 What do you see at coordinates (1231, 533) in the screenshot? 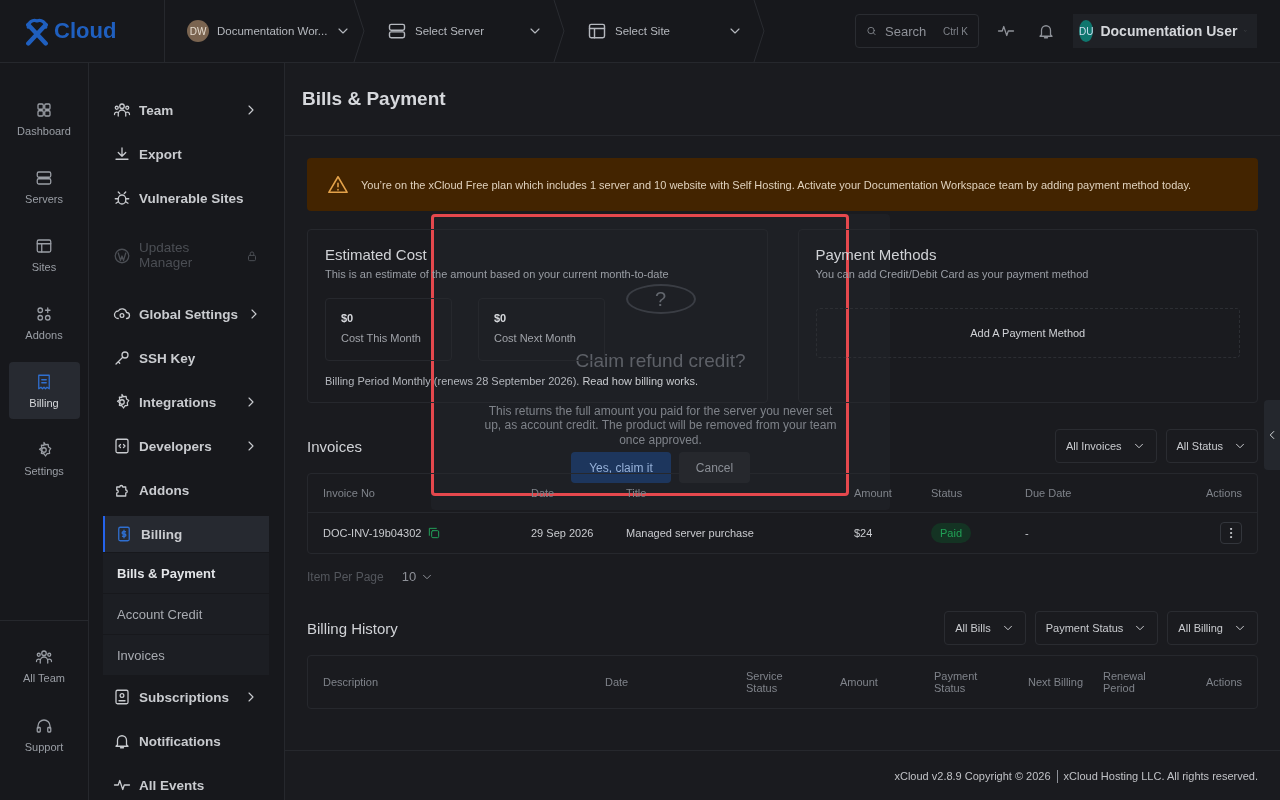
I see `actions-button` at bounding box center [1231, 533].